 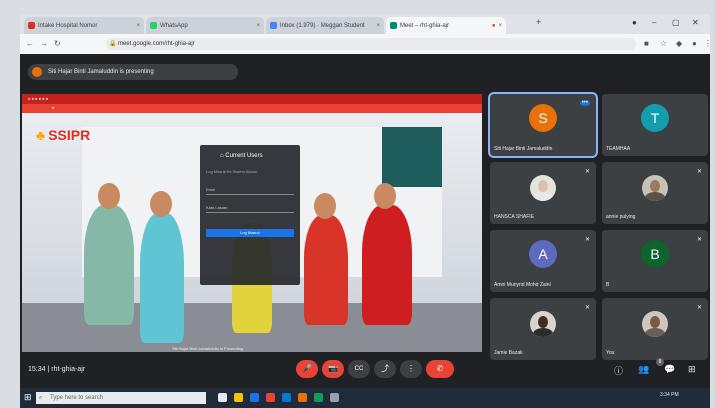 What do you see at coordinates (695, 22) in the screenshot?
I see `close-window-icon: ✕` at bounding box center [695, 22].